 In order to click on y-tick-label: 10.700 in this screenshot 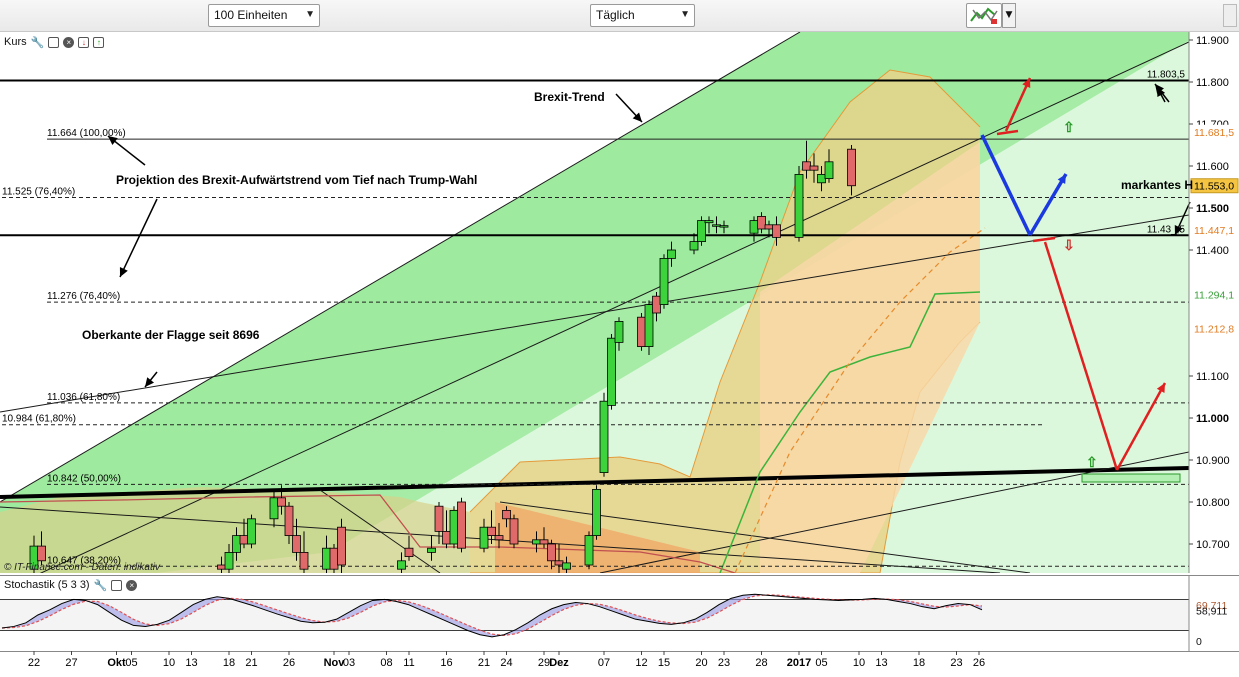, I will do `click(1213, 545)`.